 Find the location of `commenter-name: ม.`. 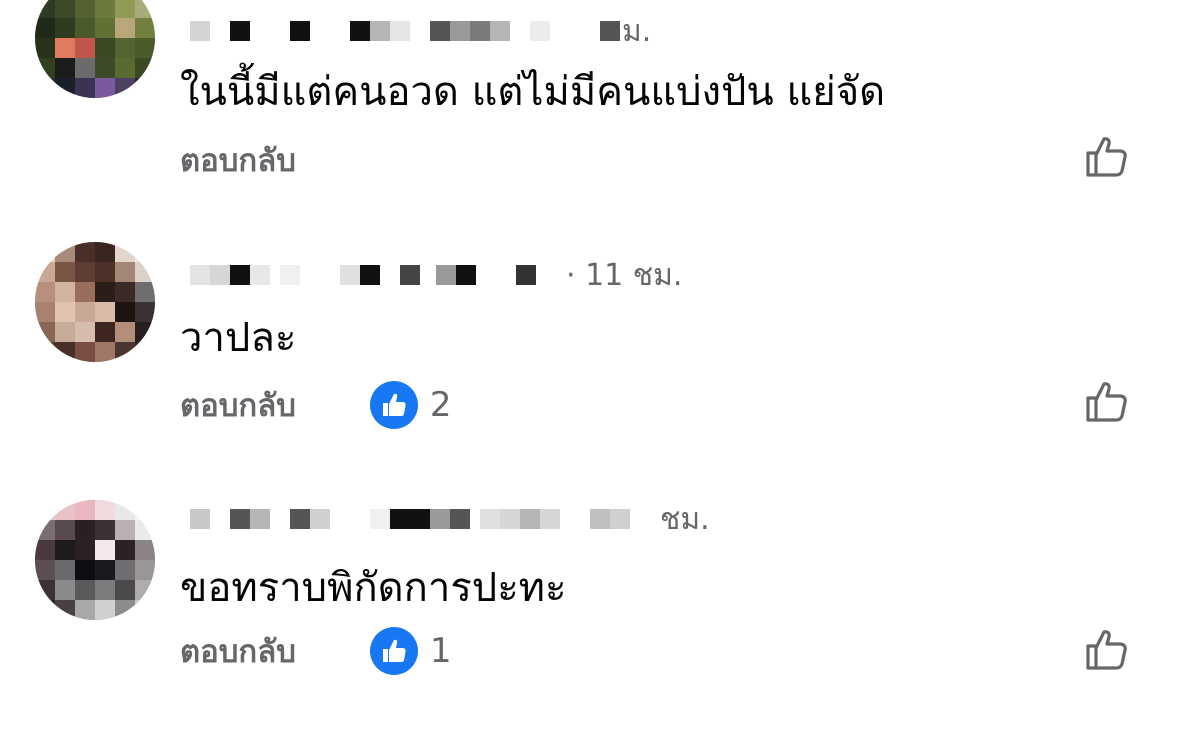

commenter-name: ม. is located at coordinates (420, 31).